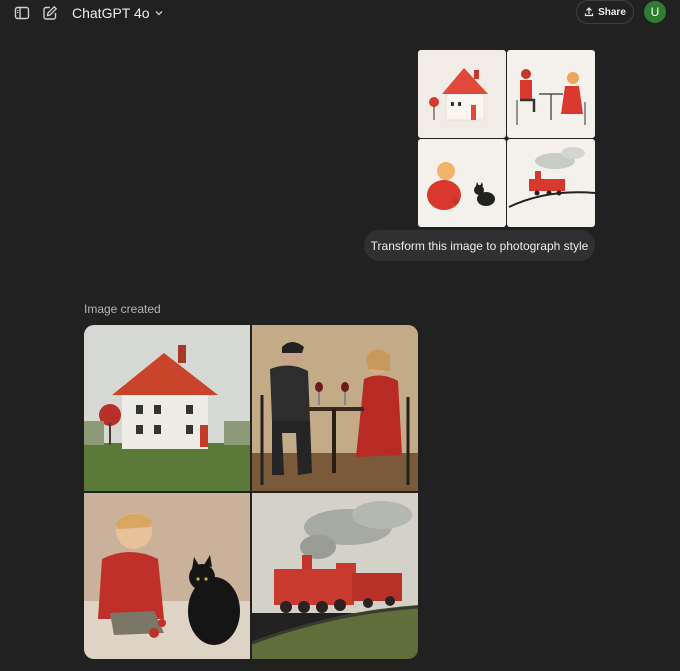  What do you see at coordinates (589, 12) in the screenshot?
I see `share-upload-icon` at bounding box center [589, 12].